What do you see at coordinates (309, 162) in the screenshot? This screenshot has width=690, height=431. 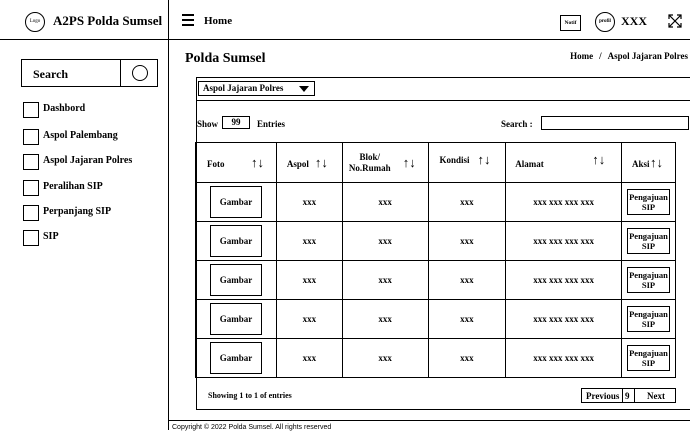 I see `column-header-aspol: Aspol ↑↓` at bounding box center [309, 162].